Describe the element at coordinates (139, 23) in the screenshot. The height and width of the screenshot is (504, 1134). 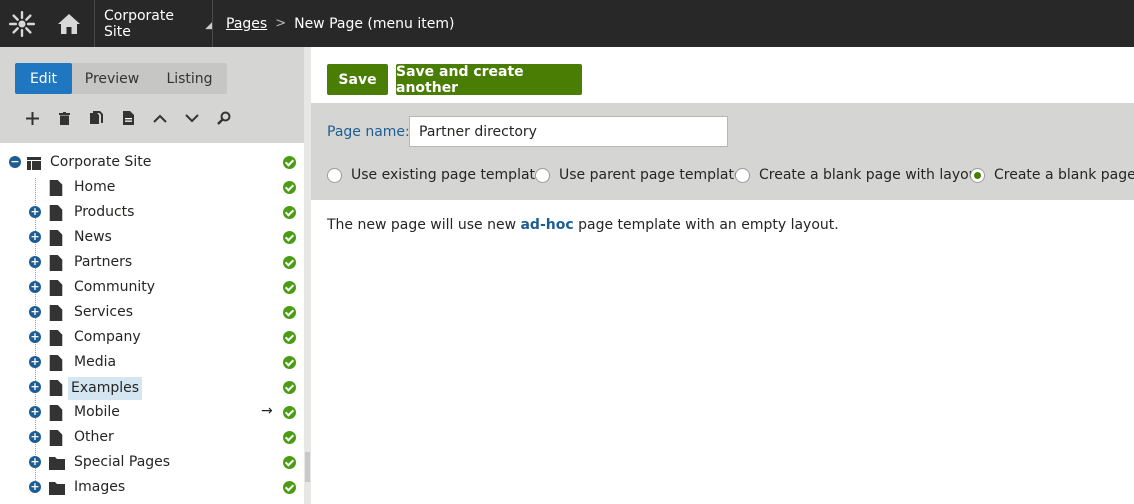
I see `site-selector-label: Corporate Site` at that location.